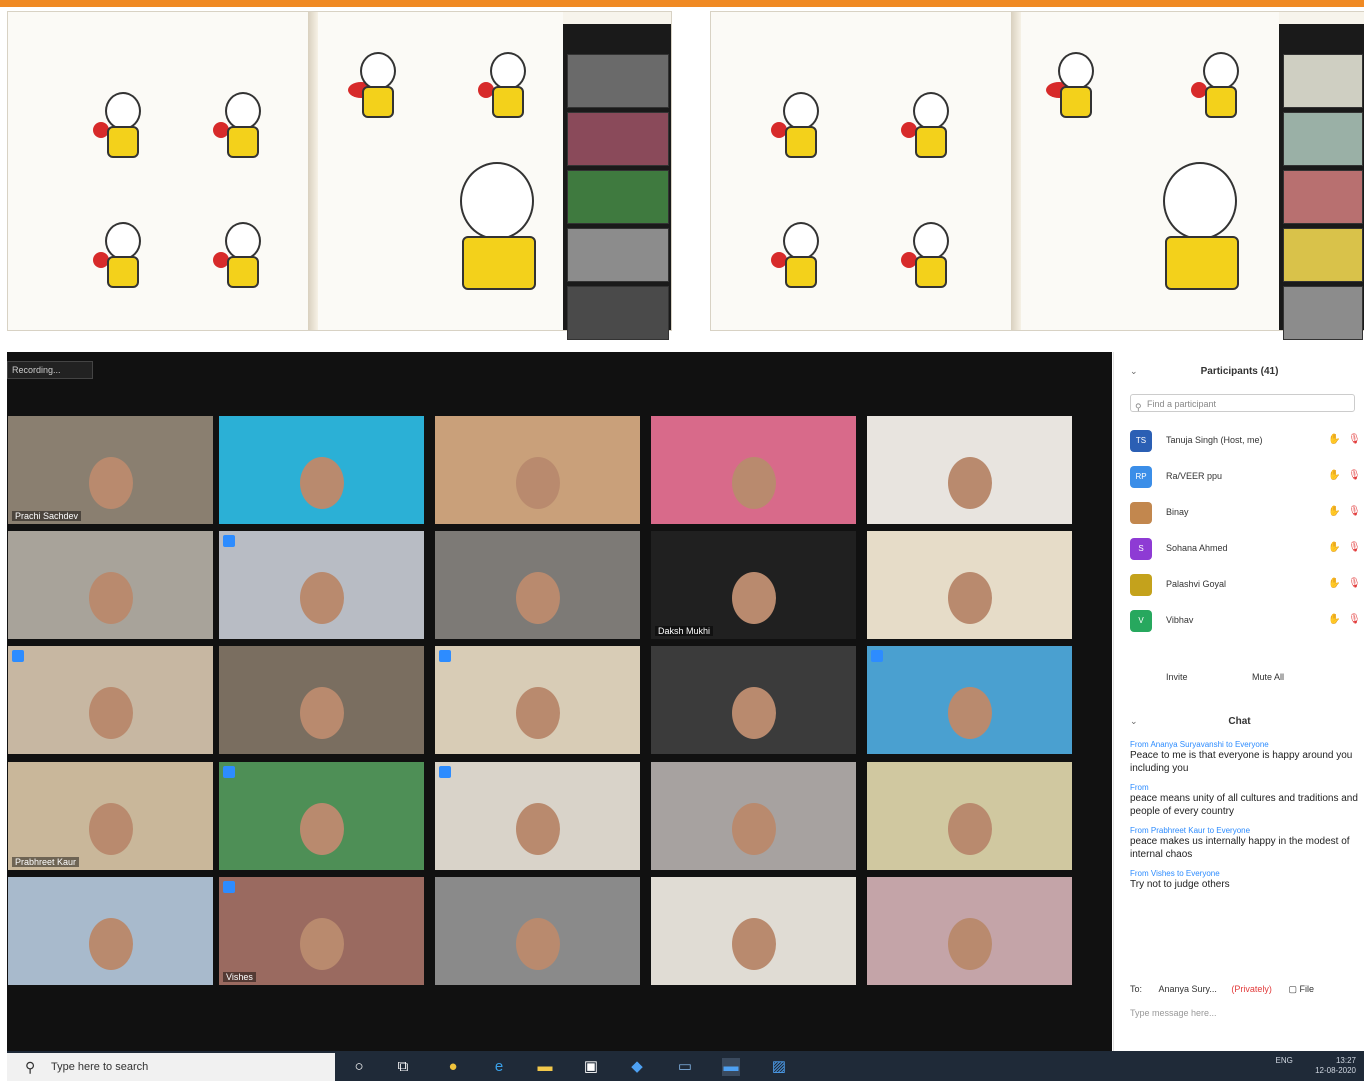  What do you see at coordinates (1245, 478) in the screenshot?
I see `participant-row: RP Ra/VEER ppu ✋ 🎙` at bounding box center [1245, 478].